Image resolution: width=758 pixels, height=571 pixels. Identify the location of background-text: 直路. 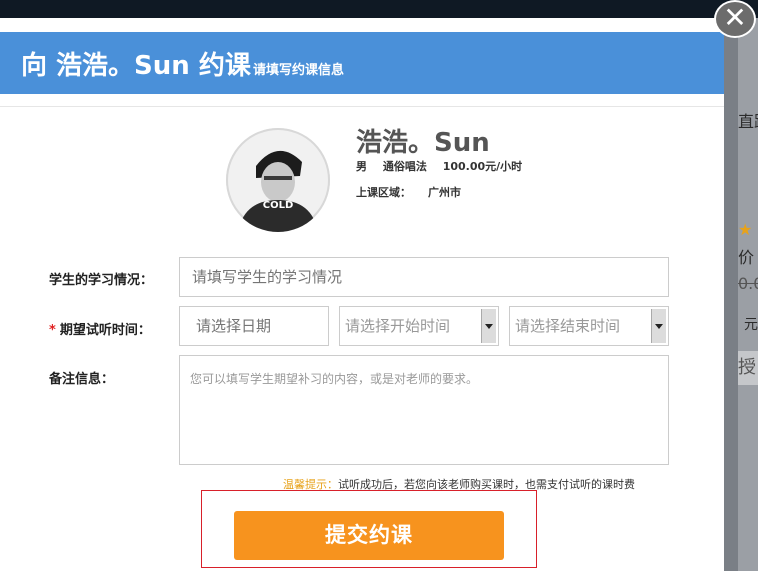
(748, 121).